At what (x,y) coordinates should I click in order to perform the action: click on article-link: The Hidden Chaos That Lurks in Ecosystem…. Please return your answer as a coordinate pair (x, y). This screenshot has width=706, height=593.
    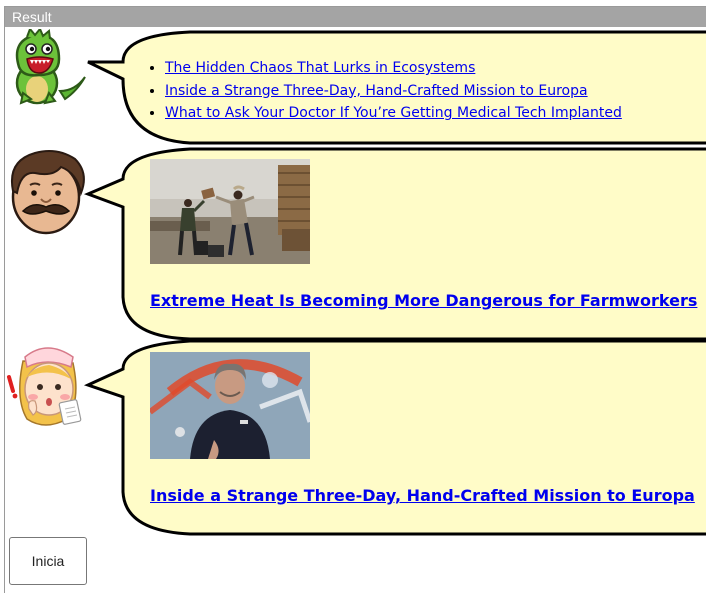
    Looking at the image, I should click on (320, 68).